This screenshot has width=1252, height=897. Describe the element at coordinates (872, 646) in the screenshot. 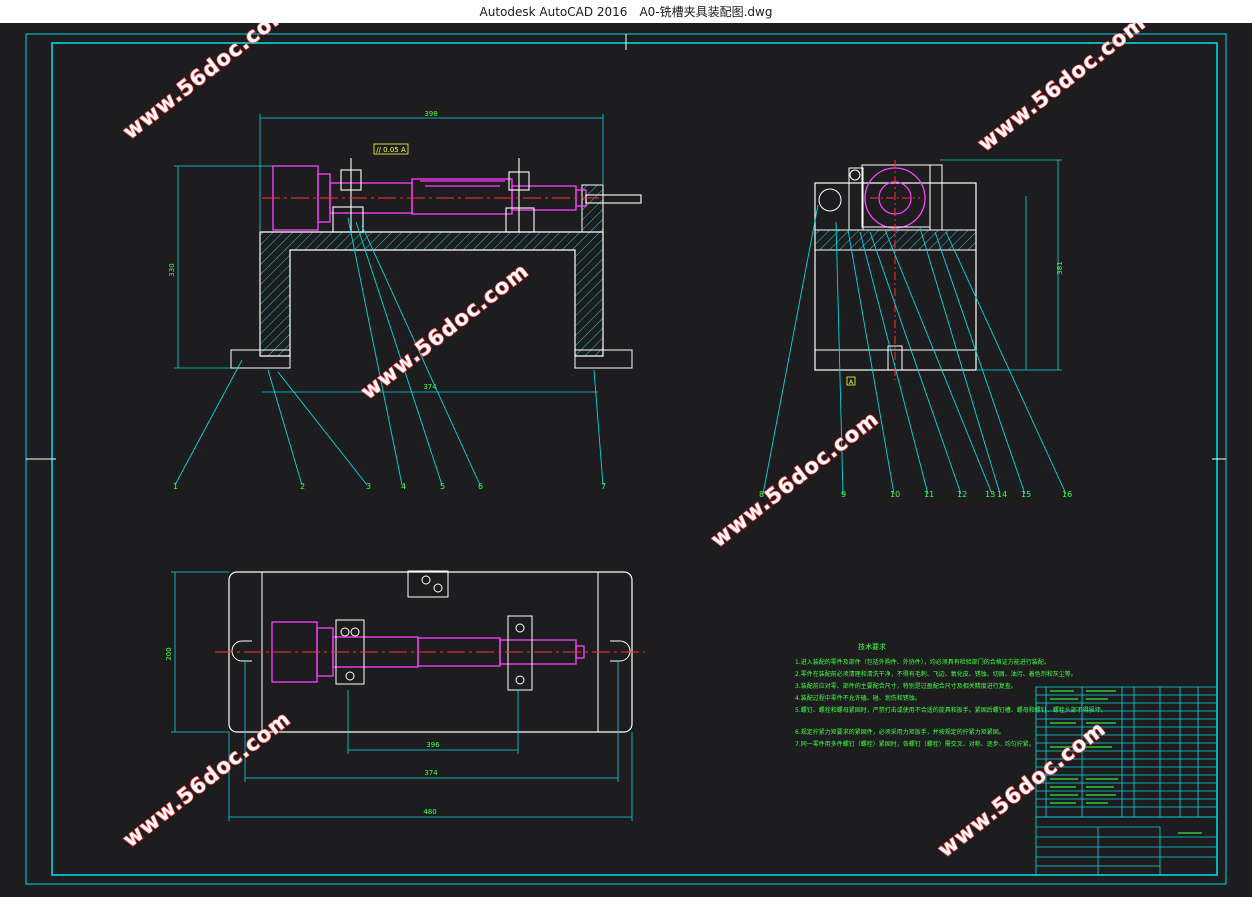

I see `notes-title: 技术要求` at that location.